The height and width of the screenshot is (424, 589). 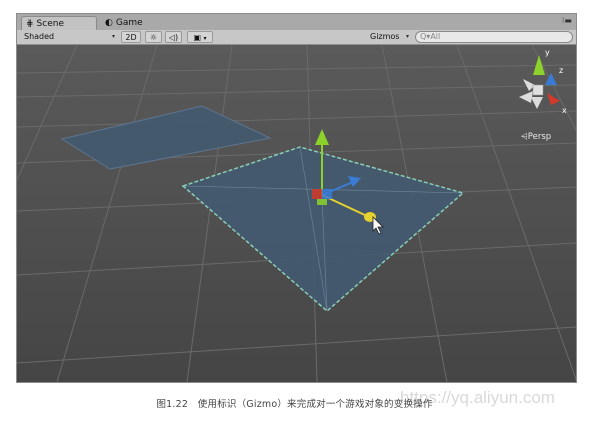 I want to click on scene-icon: ⋕, so click(x=30, y=23).